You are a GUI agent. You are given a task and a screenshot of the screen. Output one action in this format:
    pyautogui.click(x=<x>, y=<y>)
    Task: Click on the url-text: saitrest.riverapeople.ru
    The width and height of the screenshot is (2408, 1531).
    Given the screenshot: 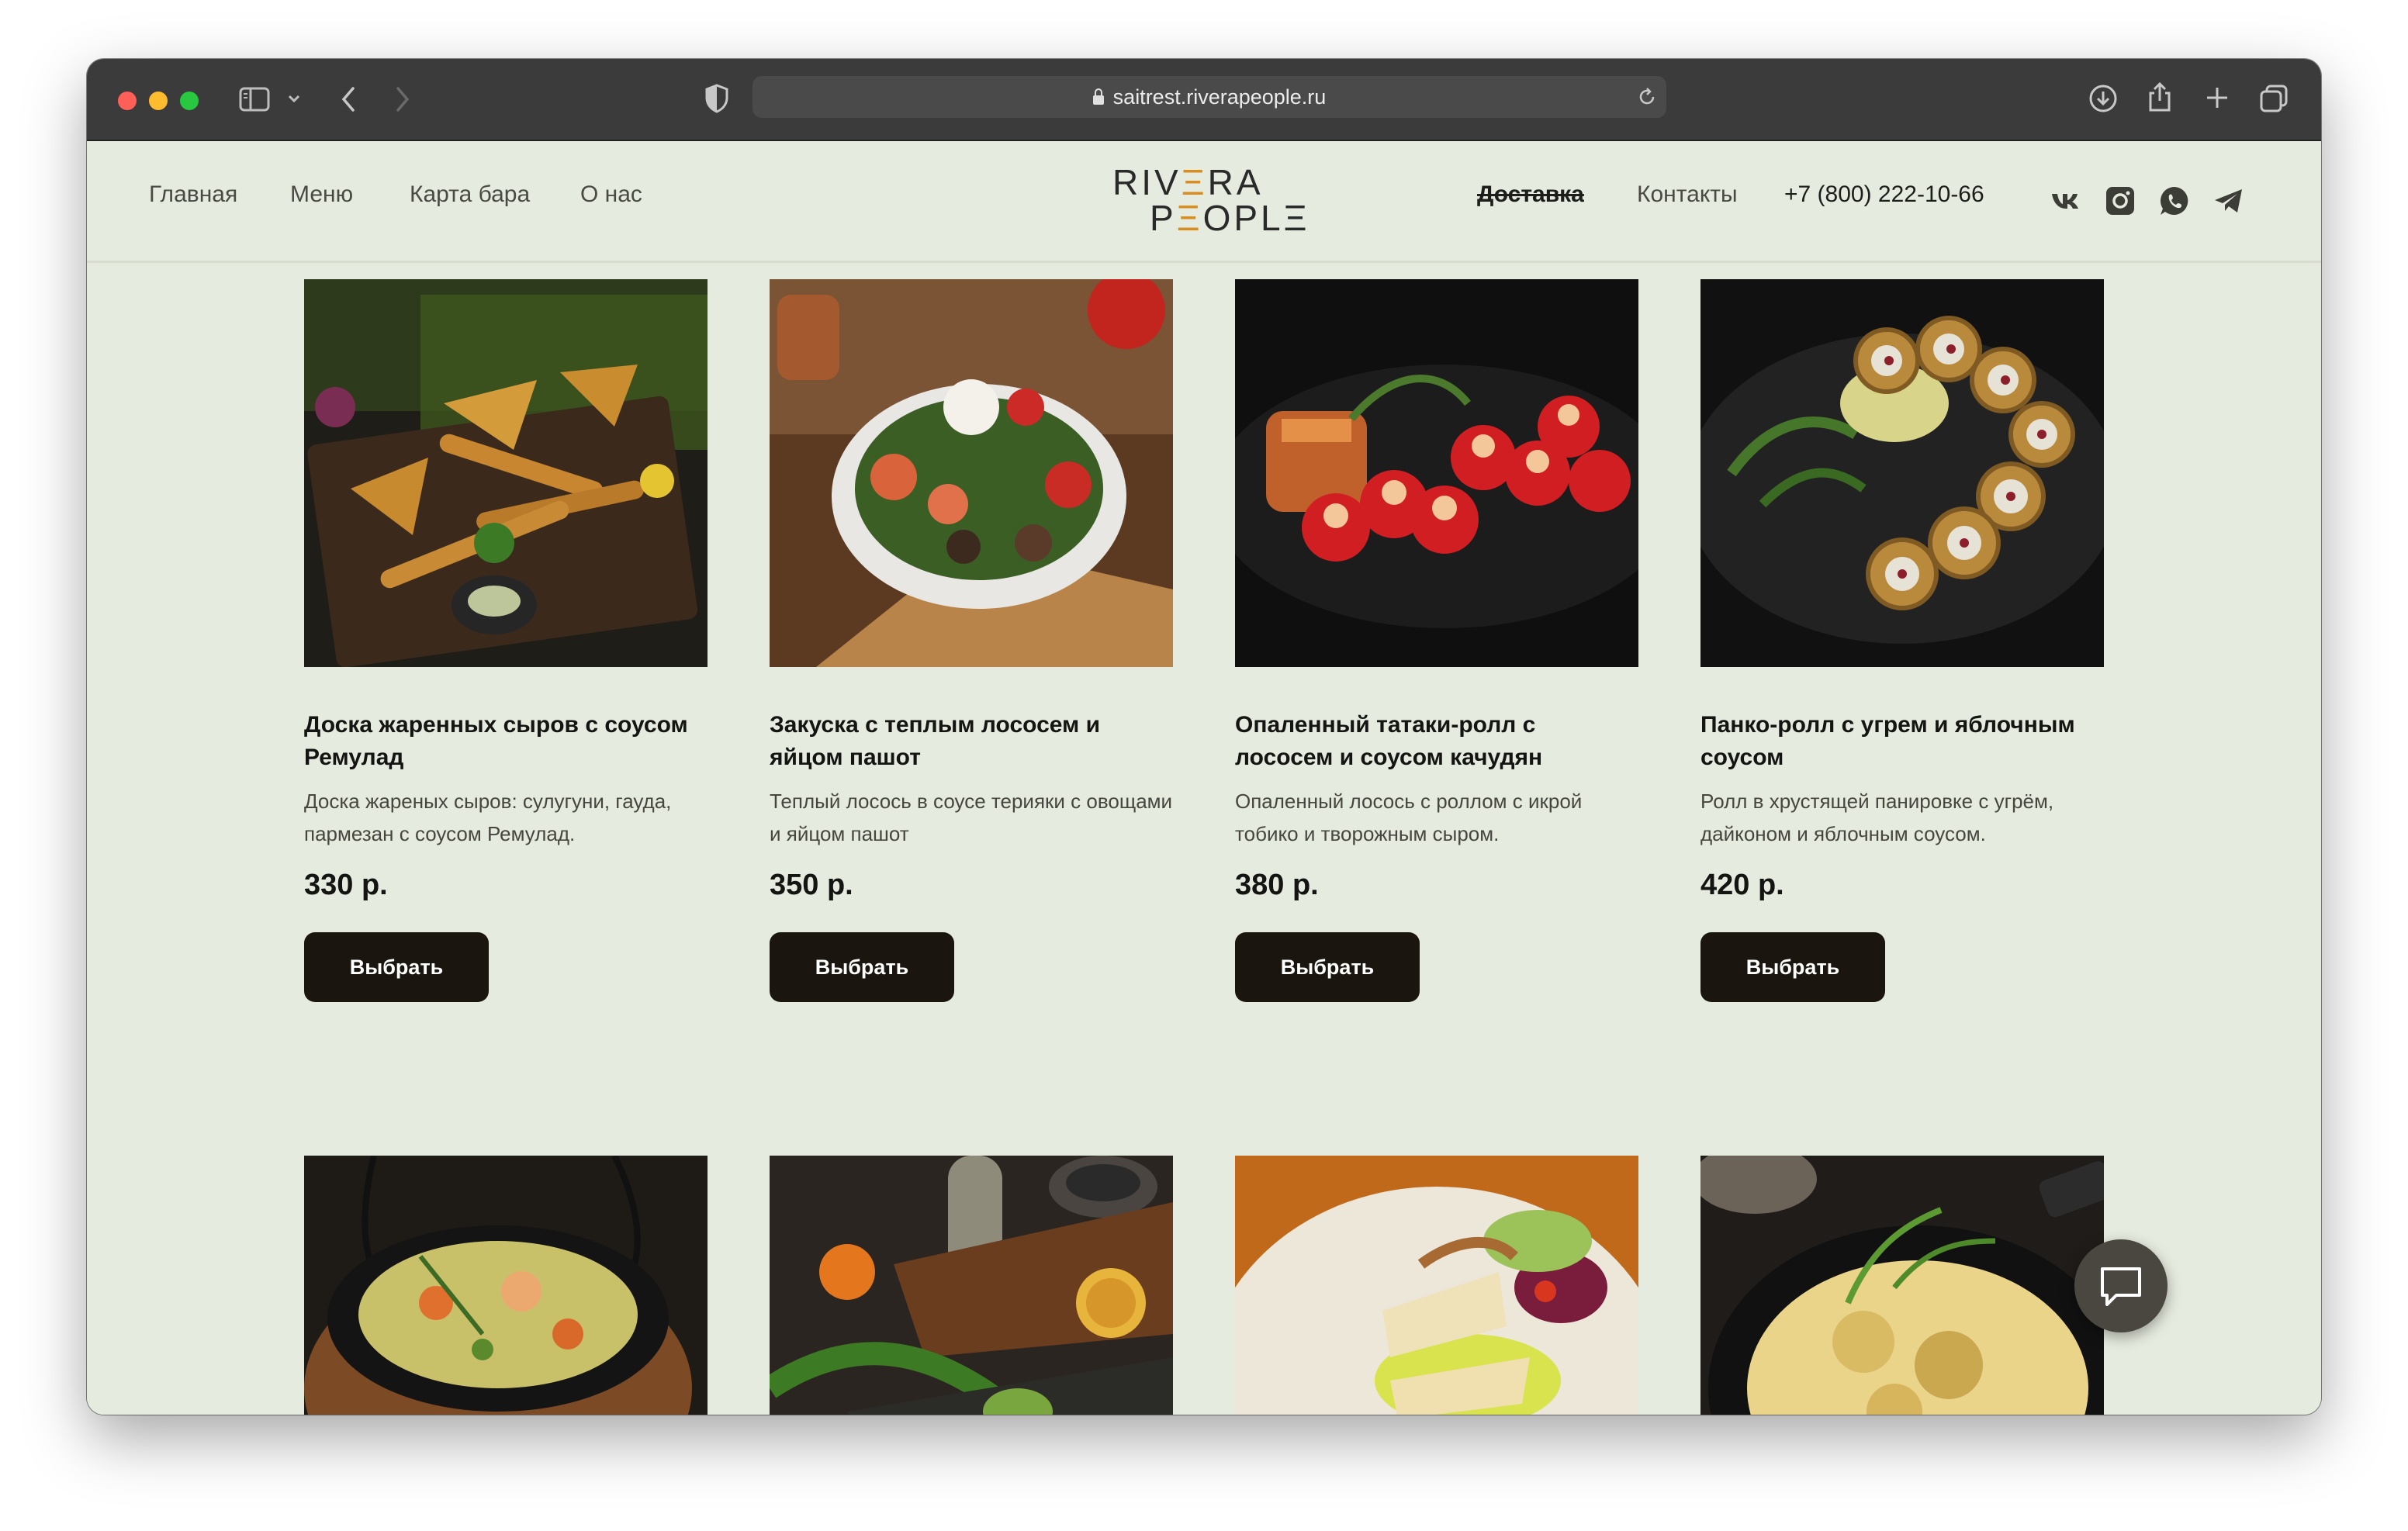 What is the action you would take?
    pyautogui.click(x=1219, y=97)
    